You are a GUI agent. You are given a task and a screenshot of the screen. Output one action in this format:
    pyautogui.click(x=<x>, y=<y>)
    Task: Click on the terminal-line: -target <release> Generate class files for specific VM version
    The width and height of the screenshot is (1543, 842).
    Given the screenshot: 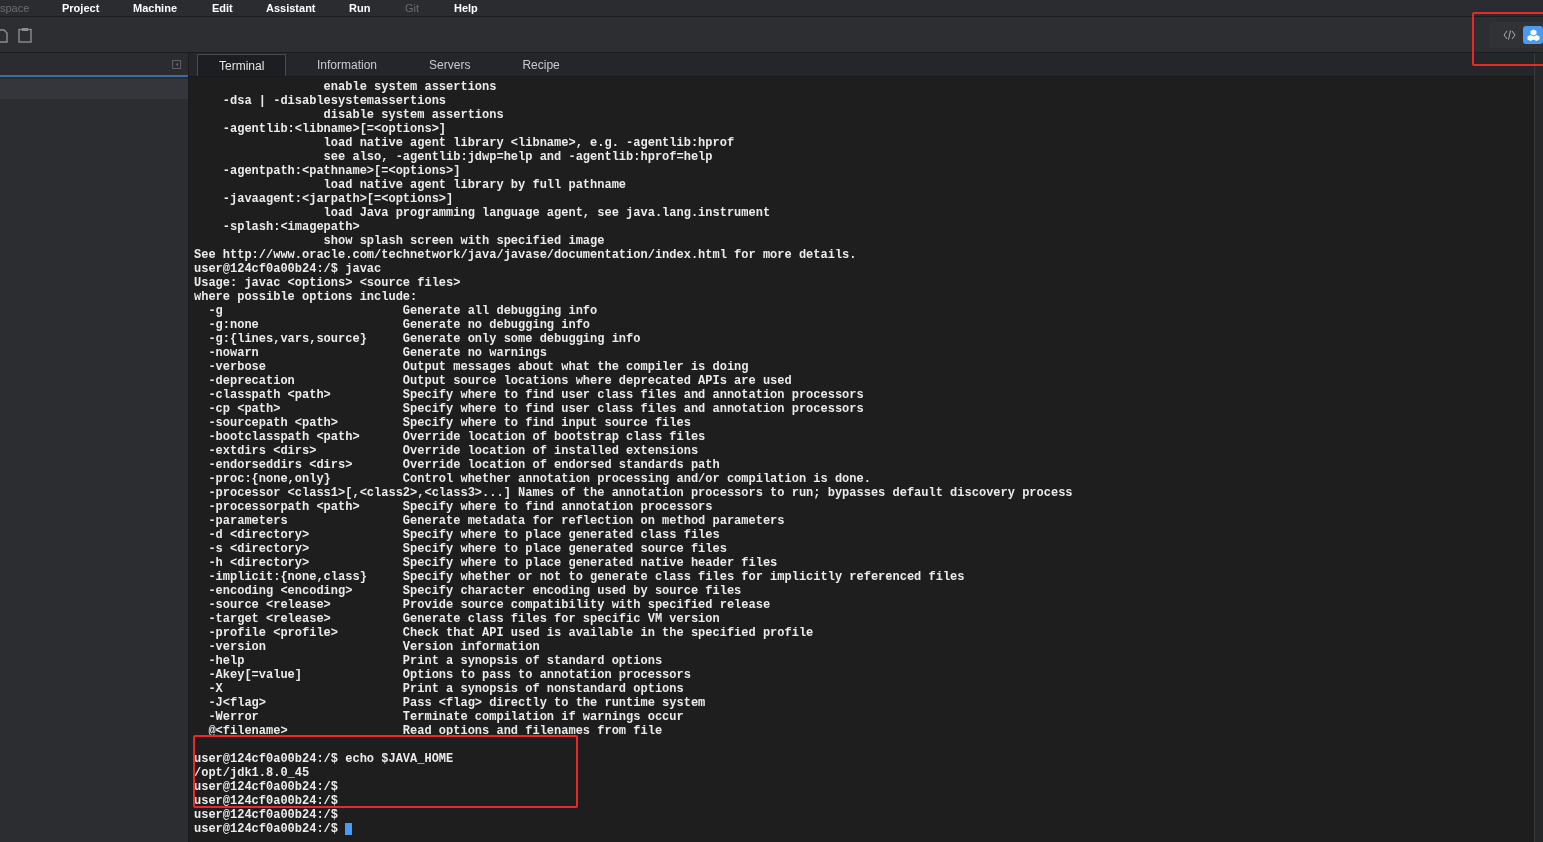 What is the action you would take?
    pyautogui.click(x=463, y=619)
    